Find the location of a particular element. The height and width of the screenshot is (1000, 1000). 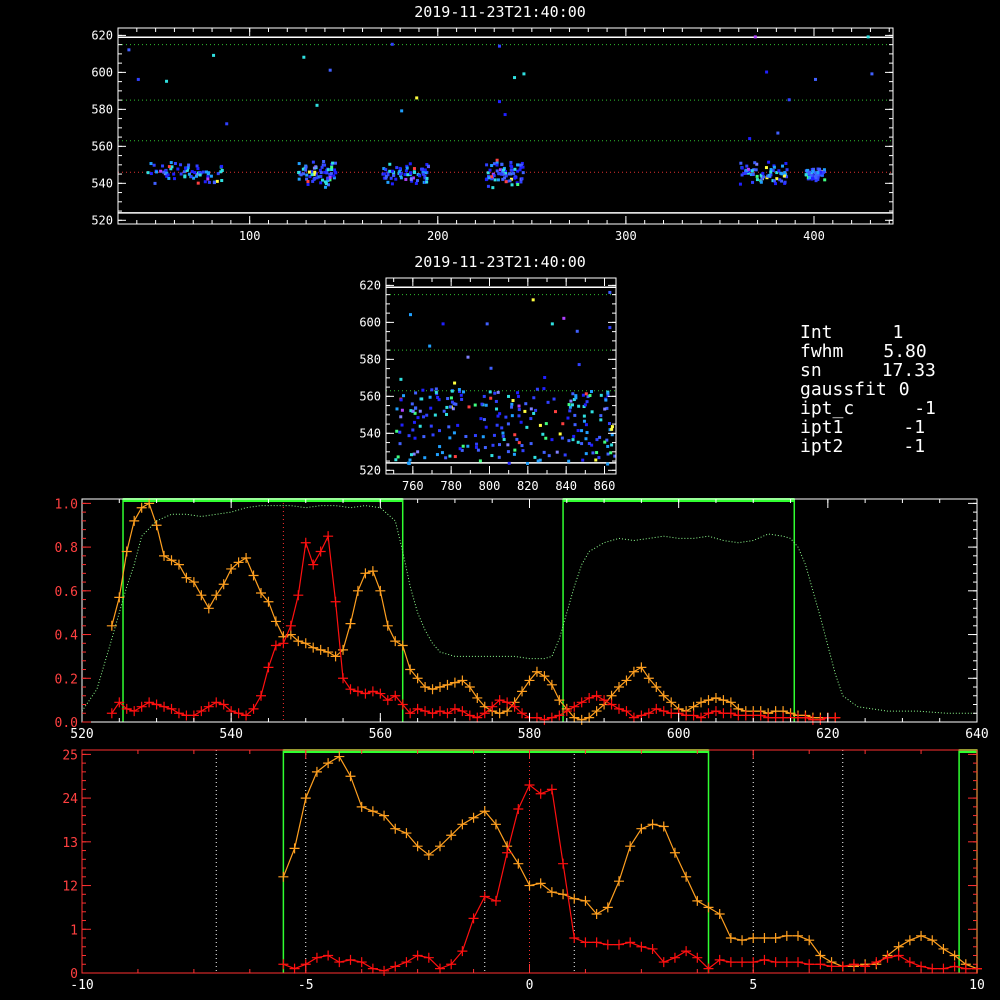

fit-parameter-label: ipt_c is located at coordinates (827, 408).